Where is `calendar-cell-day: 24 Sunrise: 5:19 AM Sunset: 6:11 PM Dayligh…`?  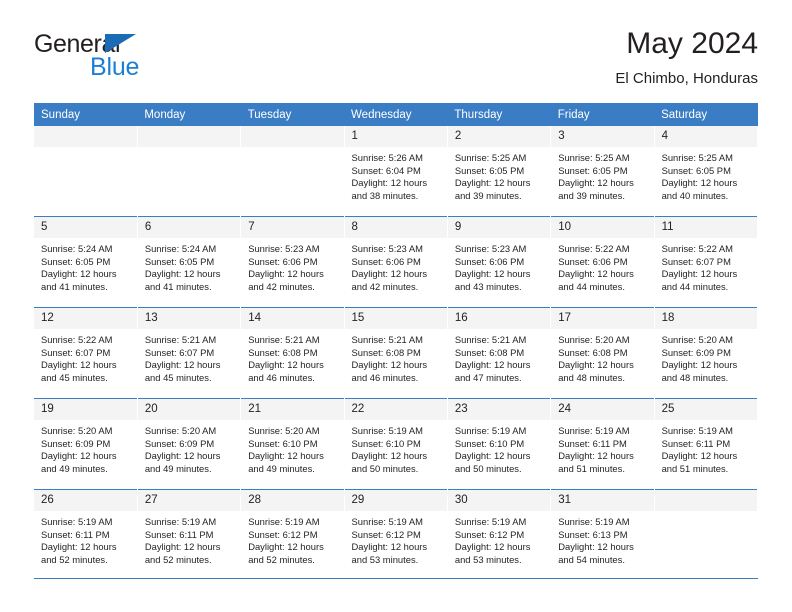 calendar-cell-day: 24 Sunrise: 5:19 AM Sunset: 6:11 PM Dayligh… is located at coordinates (602, 444).